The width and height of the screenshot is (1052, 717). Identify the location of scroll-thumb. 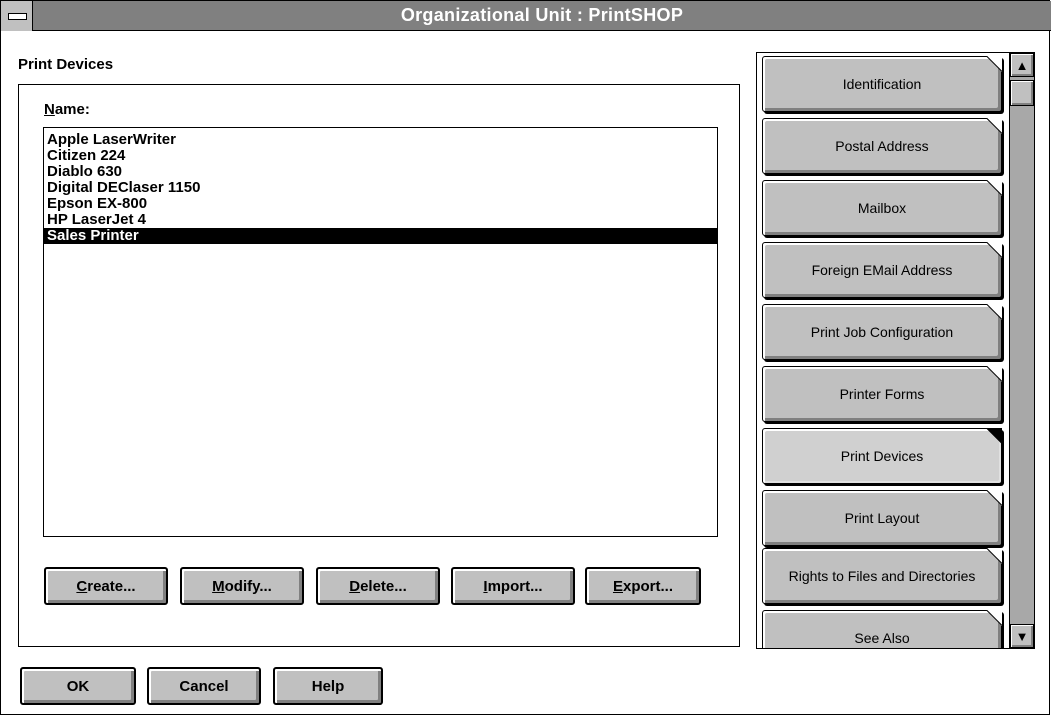
(1022, 93).